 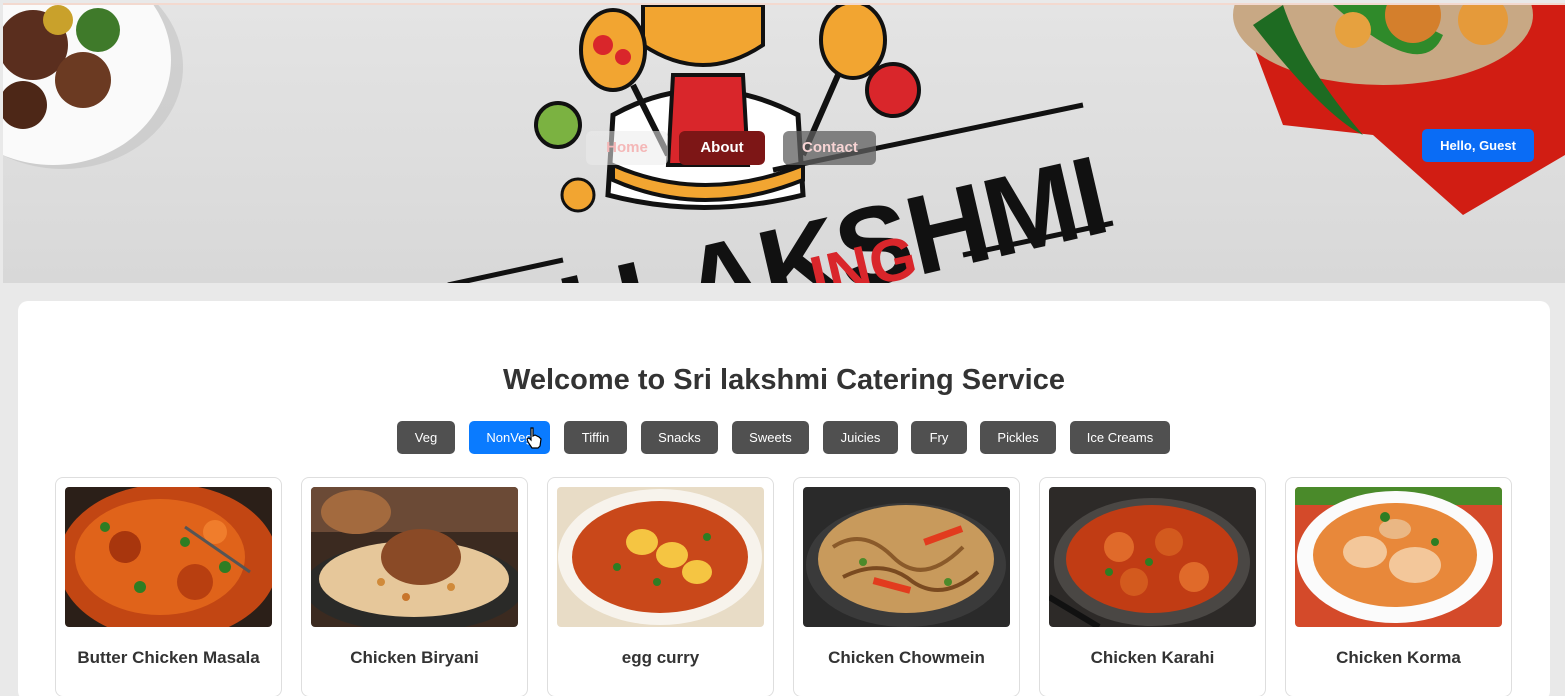 I want to click on dish-card: egg curry, so click(x=660, y=586).